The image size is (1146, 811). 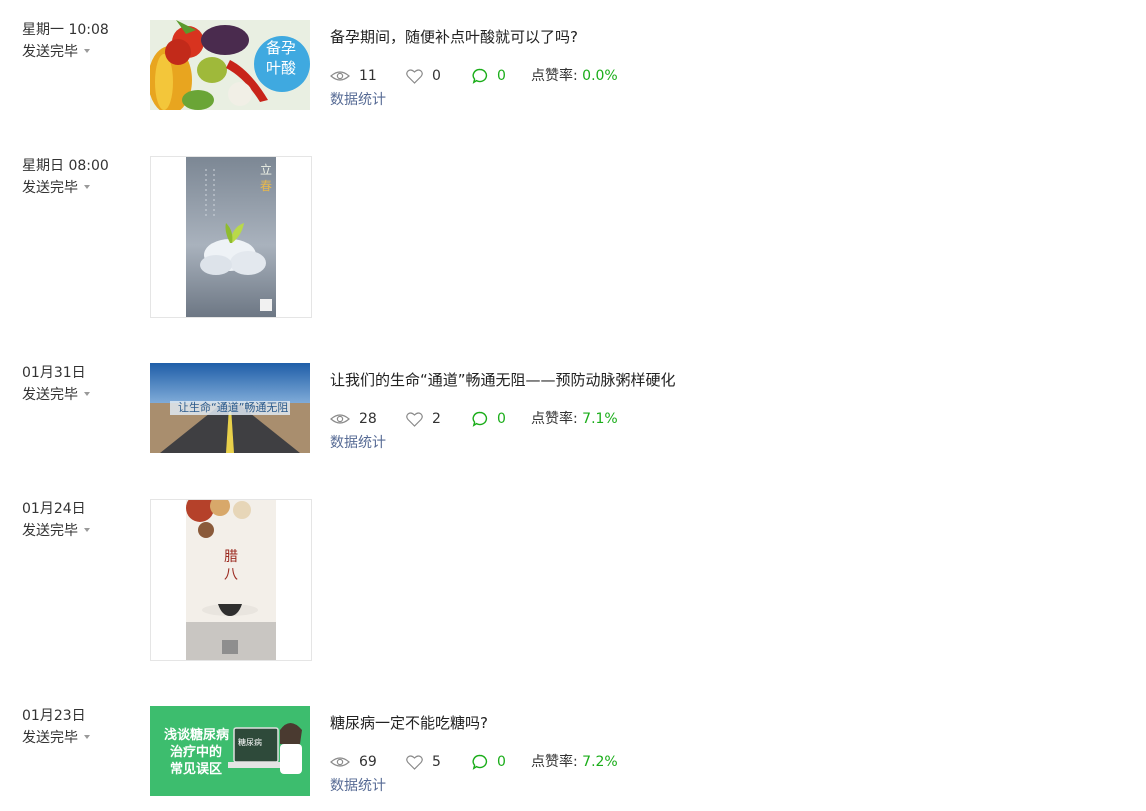 I want to click on send-meta: 01月23日 发送完毕, so click(x=77, y=727).